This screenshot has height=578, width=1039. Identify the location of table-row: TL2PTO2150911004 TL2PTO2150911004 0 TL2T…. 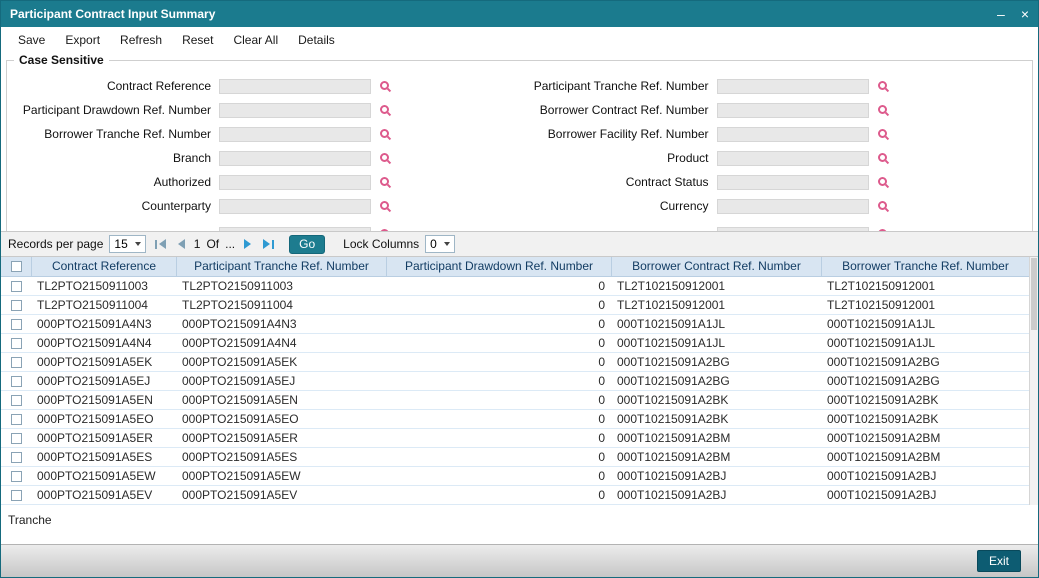
(515, 305).